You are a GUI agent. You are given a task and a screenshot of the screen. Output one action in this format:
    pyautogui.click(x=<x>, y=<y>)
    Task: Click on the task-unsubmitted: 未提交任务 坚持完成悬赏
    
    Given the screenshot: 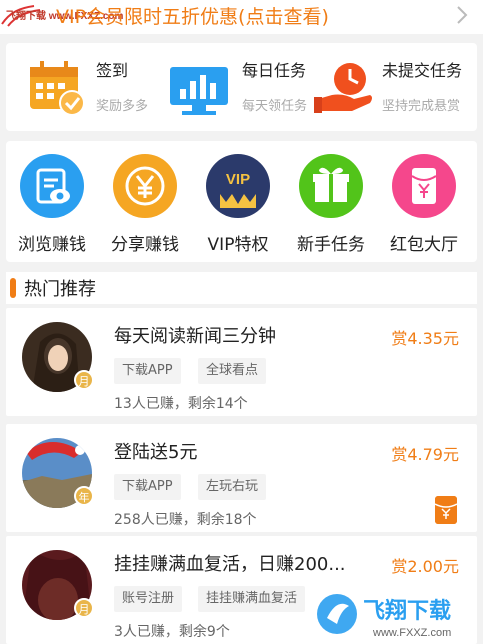 What is the action you would take?
    pyautogui.click(x=394, y=87)
    